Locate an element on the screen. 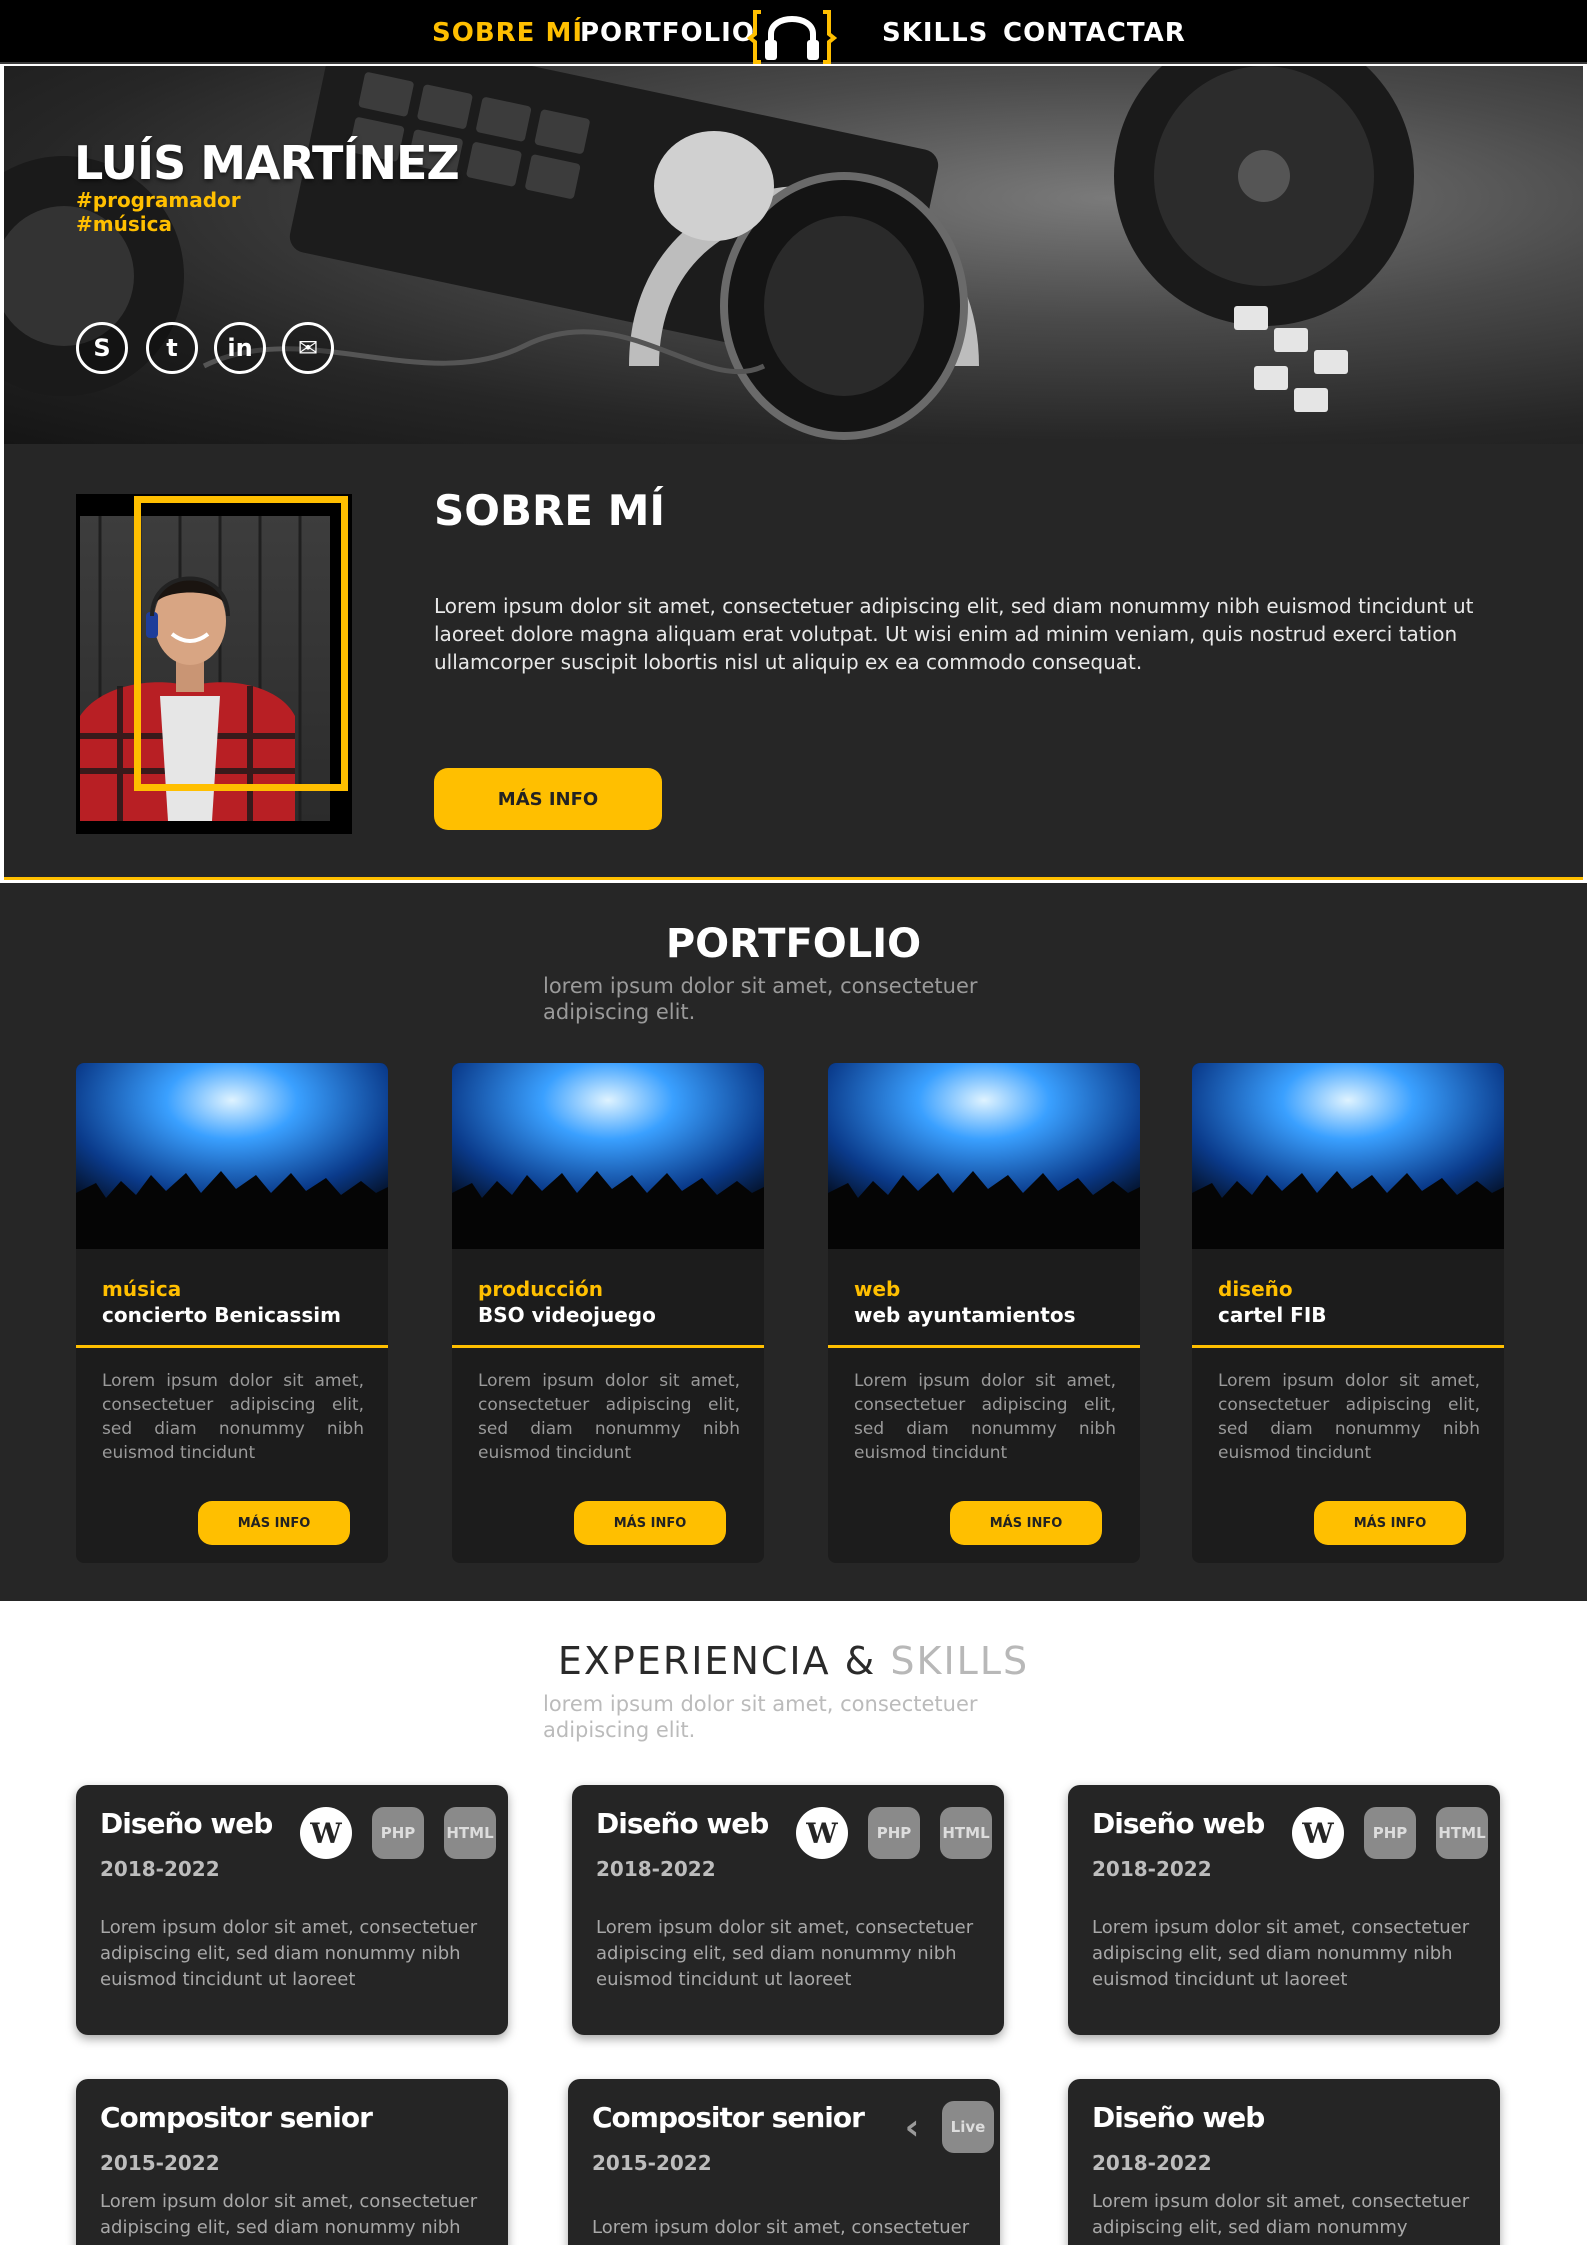 This screenshot has width=1587, height=2245. nav-contactar: CONTACTAR is located at coordinates (1094, 33).